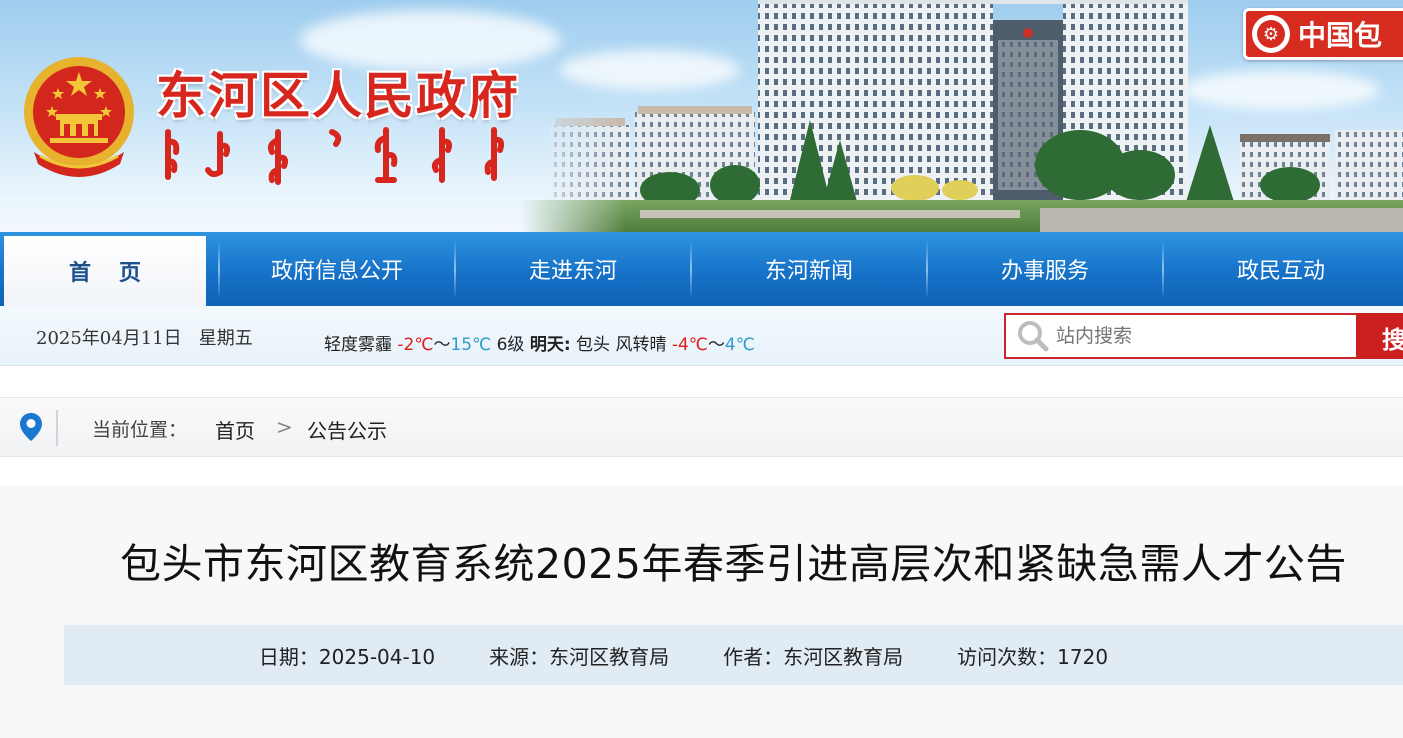 Image resolution: width=1403 pixels, height=738 pixels. What do you see at coordinates (1033, 656) in the screenshot?
I see `article-views: 访问次数：1720` at bounding box center [1033, 656].